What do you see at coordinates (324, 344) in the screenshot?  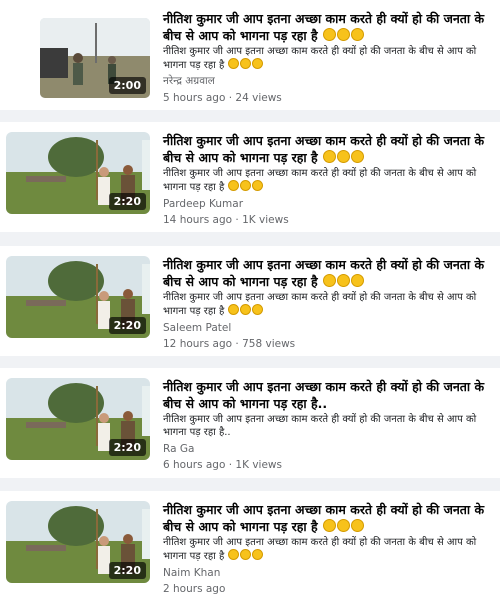 I see `video-meta: 12 hours ago · 758 views` at bounding box center [324, 344].